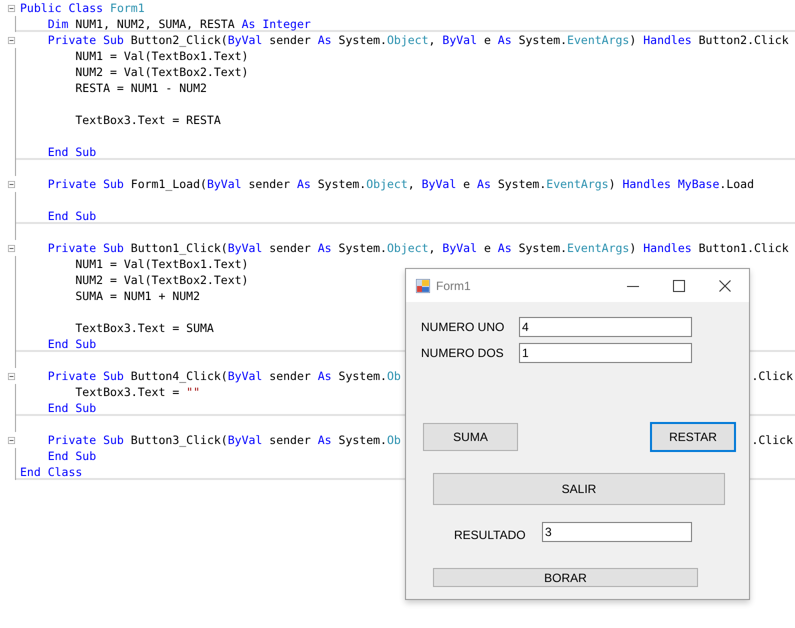  Describe the element at coordinates (137, 392) in the screenshot. I see `code-line: TextBox3.Text = ""` at that location.